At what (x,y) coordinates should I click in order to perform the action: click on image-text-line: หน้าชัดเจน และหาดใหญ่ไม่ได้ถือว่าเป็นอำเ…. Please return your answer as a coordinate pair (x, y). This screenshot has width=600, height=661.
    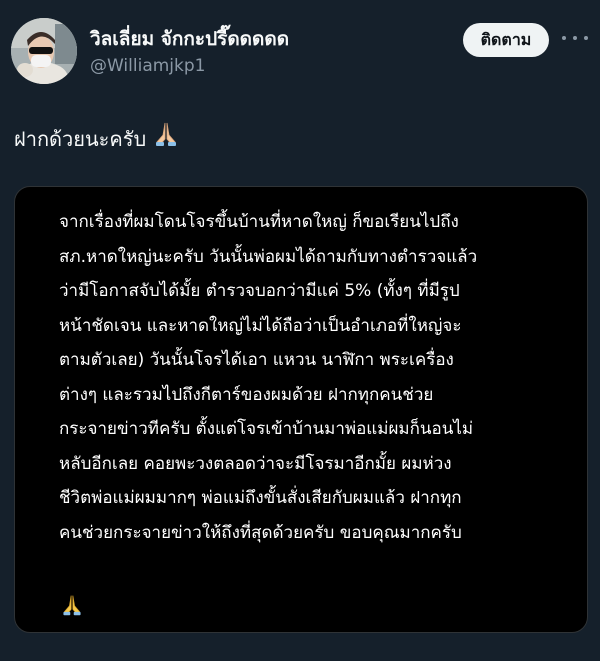
    Looking at the image, I should click on (260, 325).